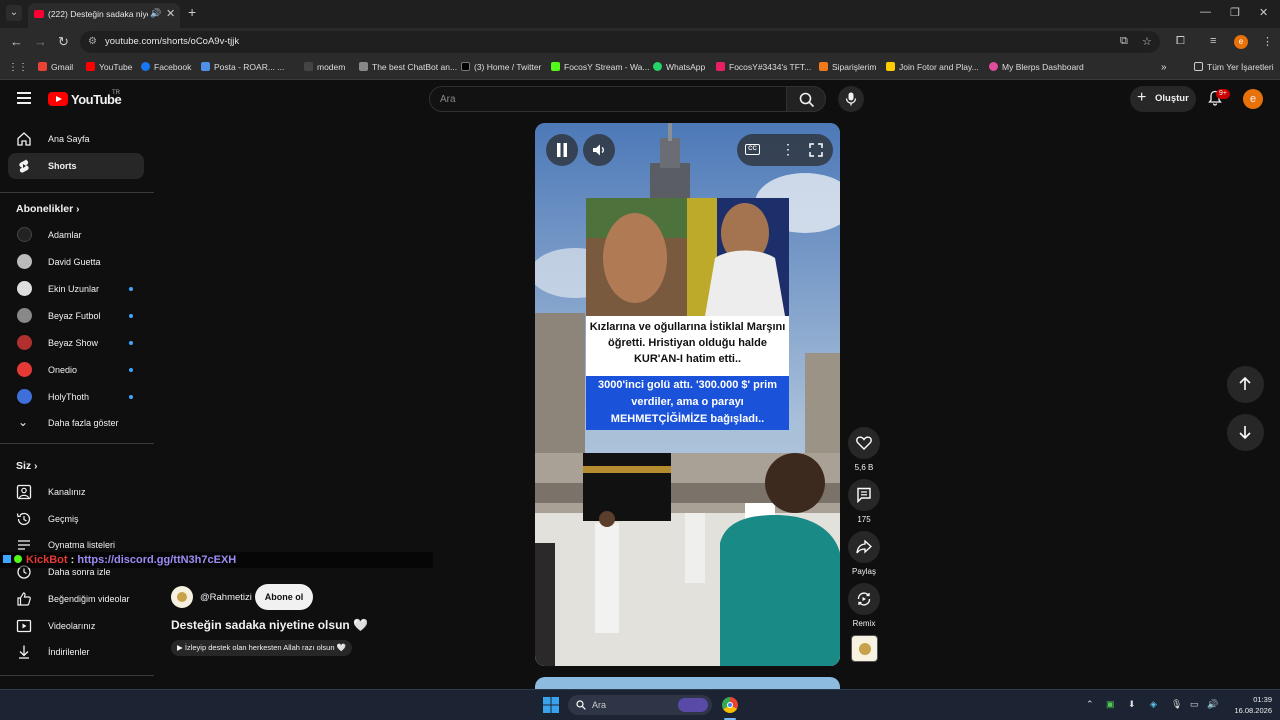 The image size is (1280, 720). Describe the element at coordinates (1036, 67) in the screenshot. I see `bookmark-blerps: My Blerps Dashboard` at that location.